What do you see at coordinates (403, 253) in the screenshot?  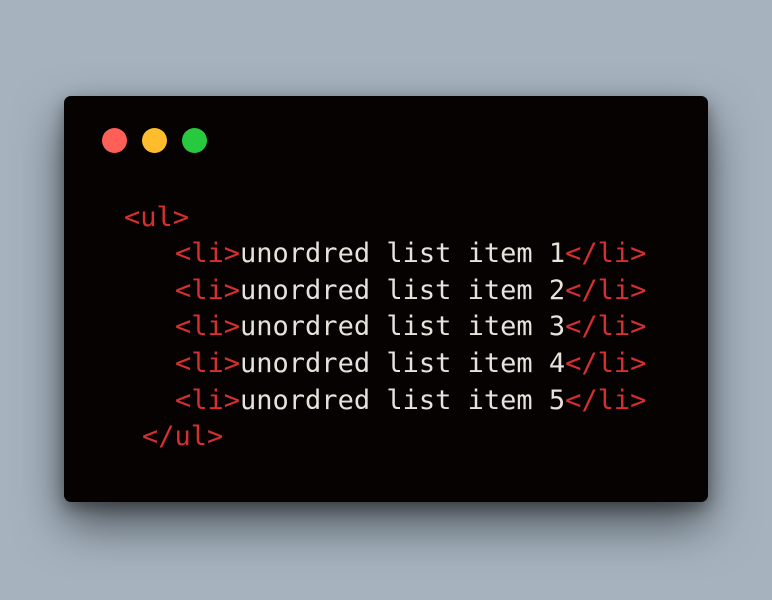 I see `list-item-text: unordred list item 1` at bounding box center [403, 253].